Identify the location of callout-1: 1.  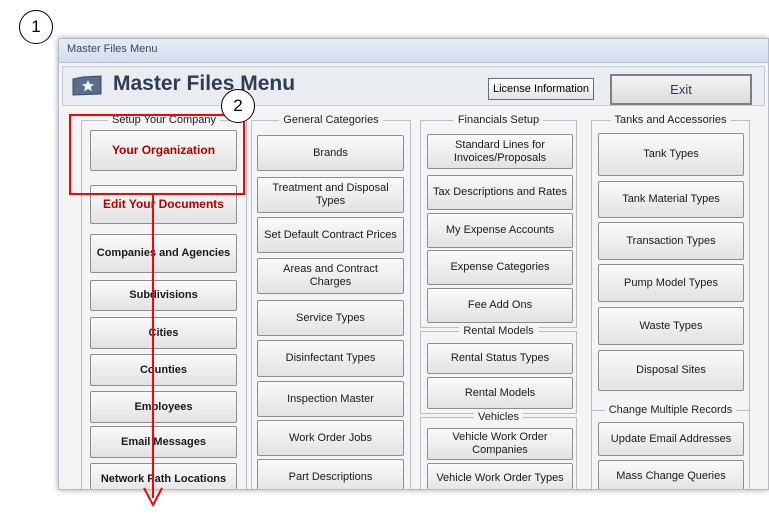
(36, 27).